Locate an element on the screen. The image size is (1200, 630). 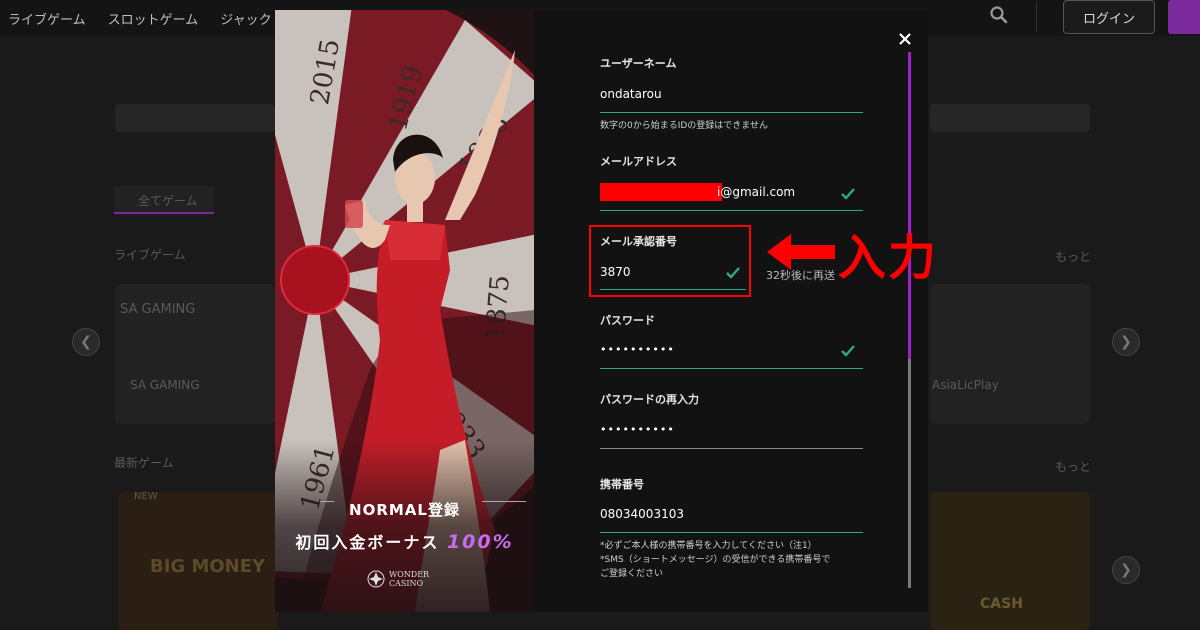
login-button: ログイン is located at coordinates (1109, 17).